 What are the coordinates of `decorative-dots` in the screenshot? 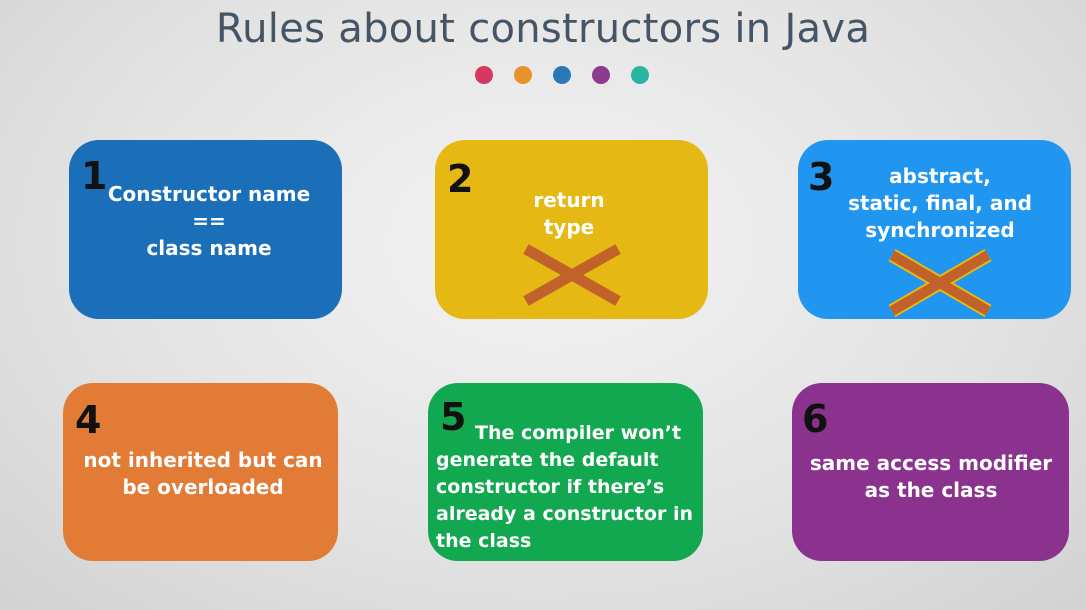 It's located at (562, 75).